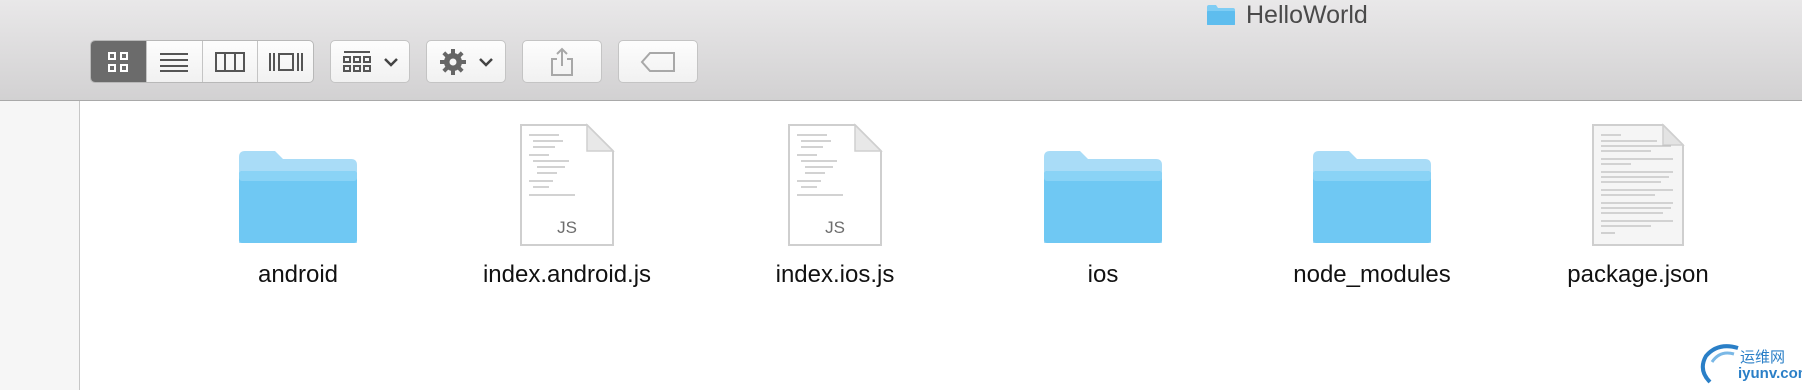 This screenshot has height=390, width=1802. Describe the element at coordinates (1770, 373) in the screenshot. I see `watermark-en: iyunv.com` at that location.